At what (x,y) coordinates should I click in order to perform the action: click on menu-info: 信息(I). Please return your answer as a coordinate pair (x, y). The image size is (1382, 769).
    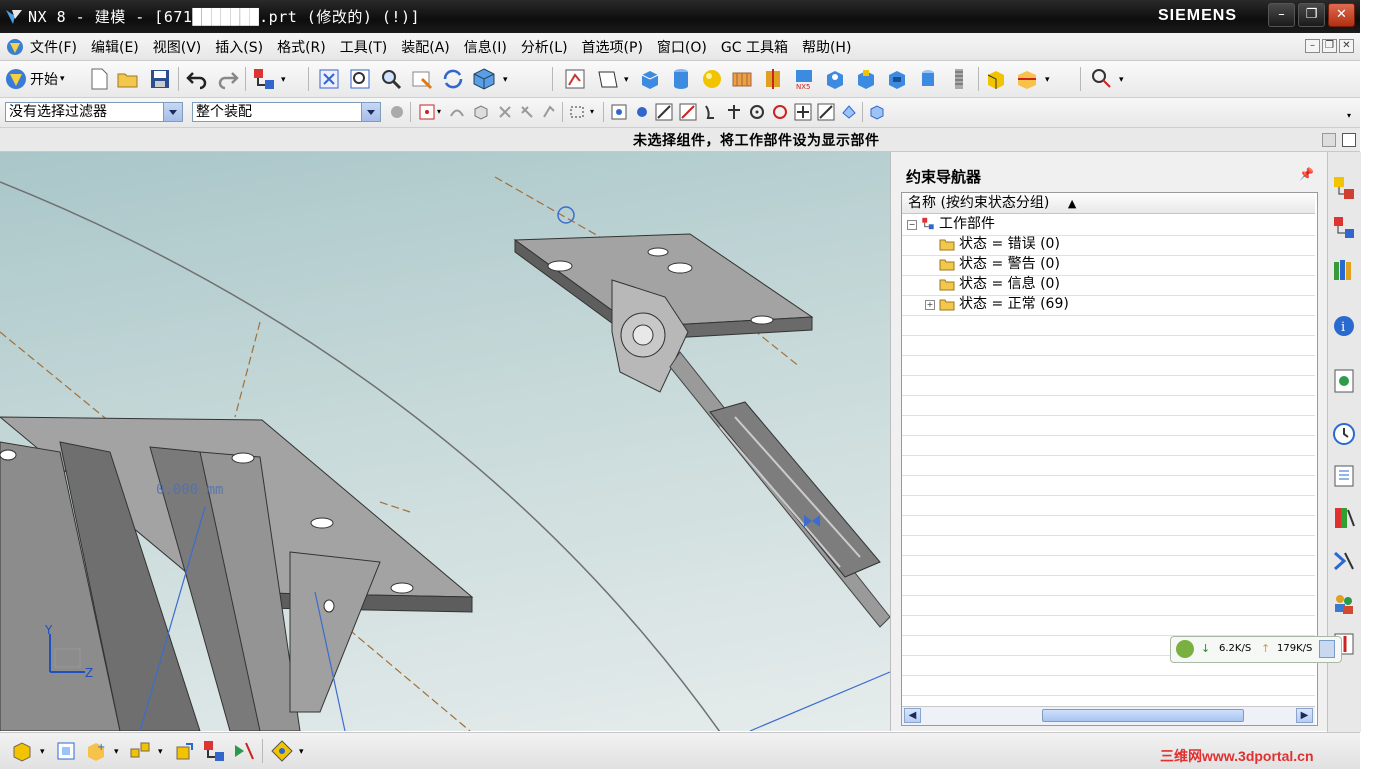
    Looking at the image, I should click on (485, 47).